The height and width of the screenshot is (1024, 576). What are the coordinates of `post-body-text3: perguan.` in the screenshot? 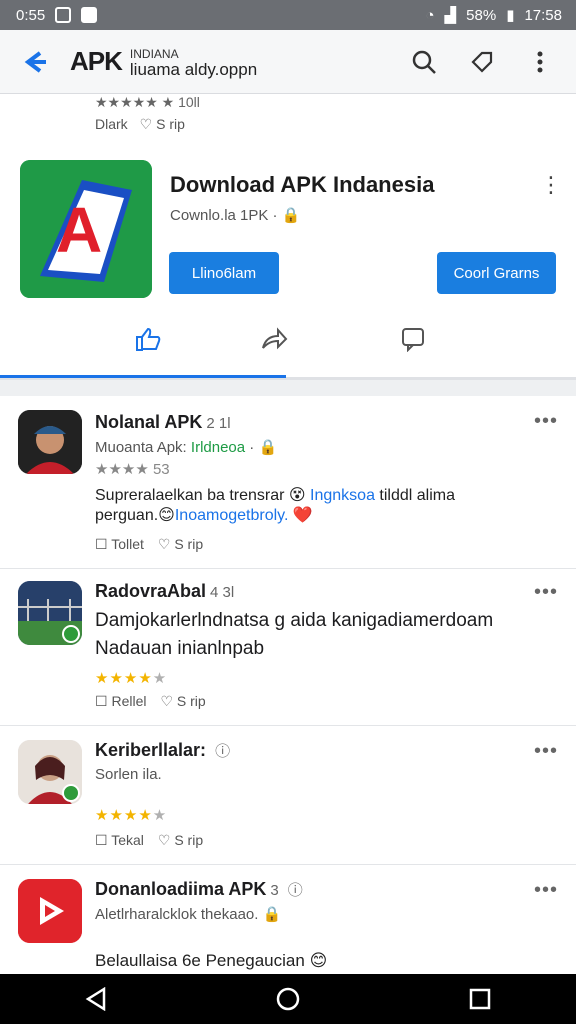 It's located at (127, 515).